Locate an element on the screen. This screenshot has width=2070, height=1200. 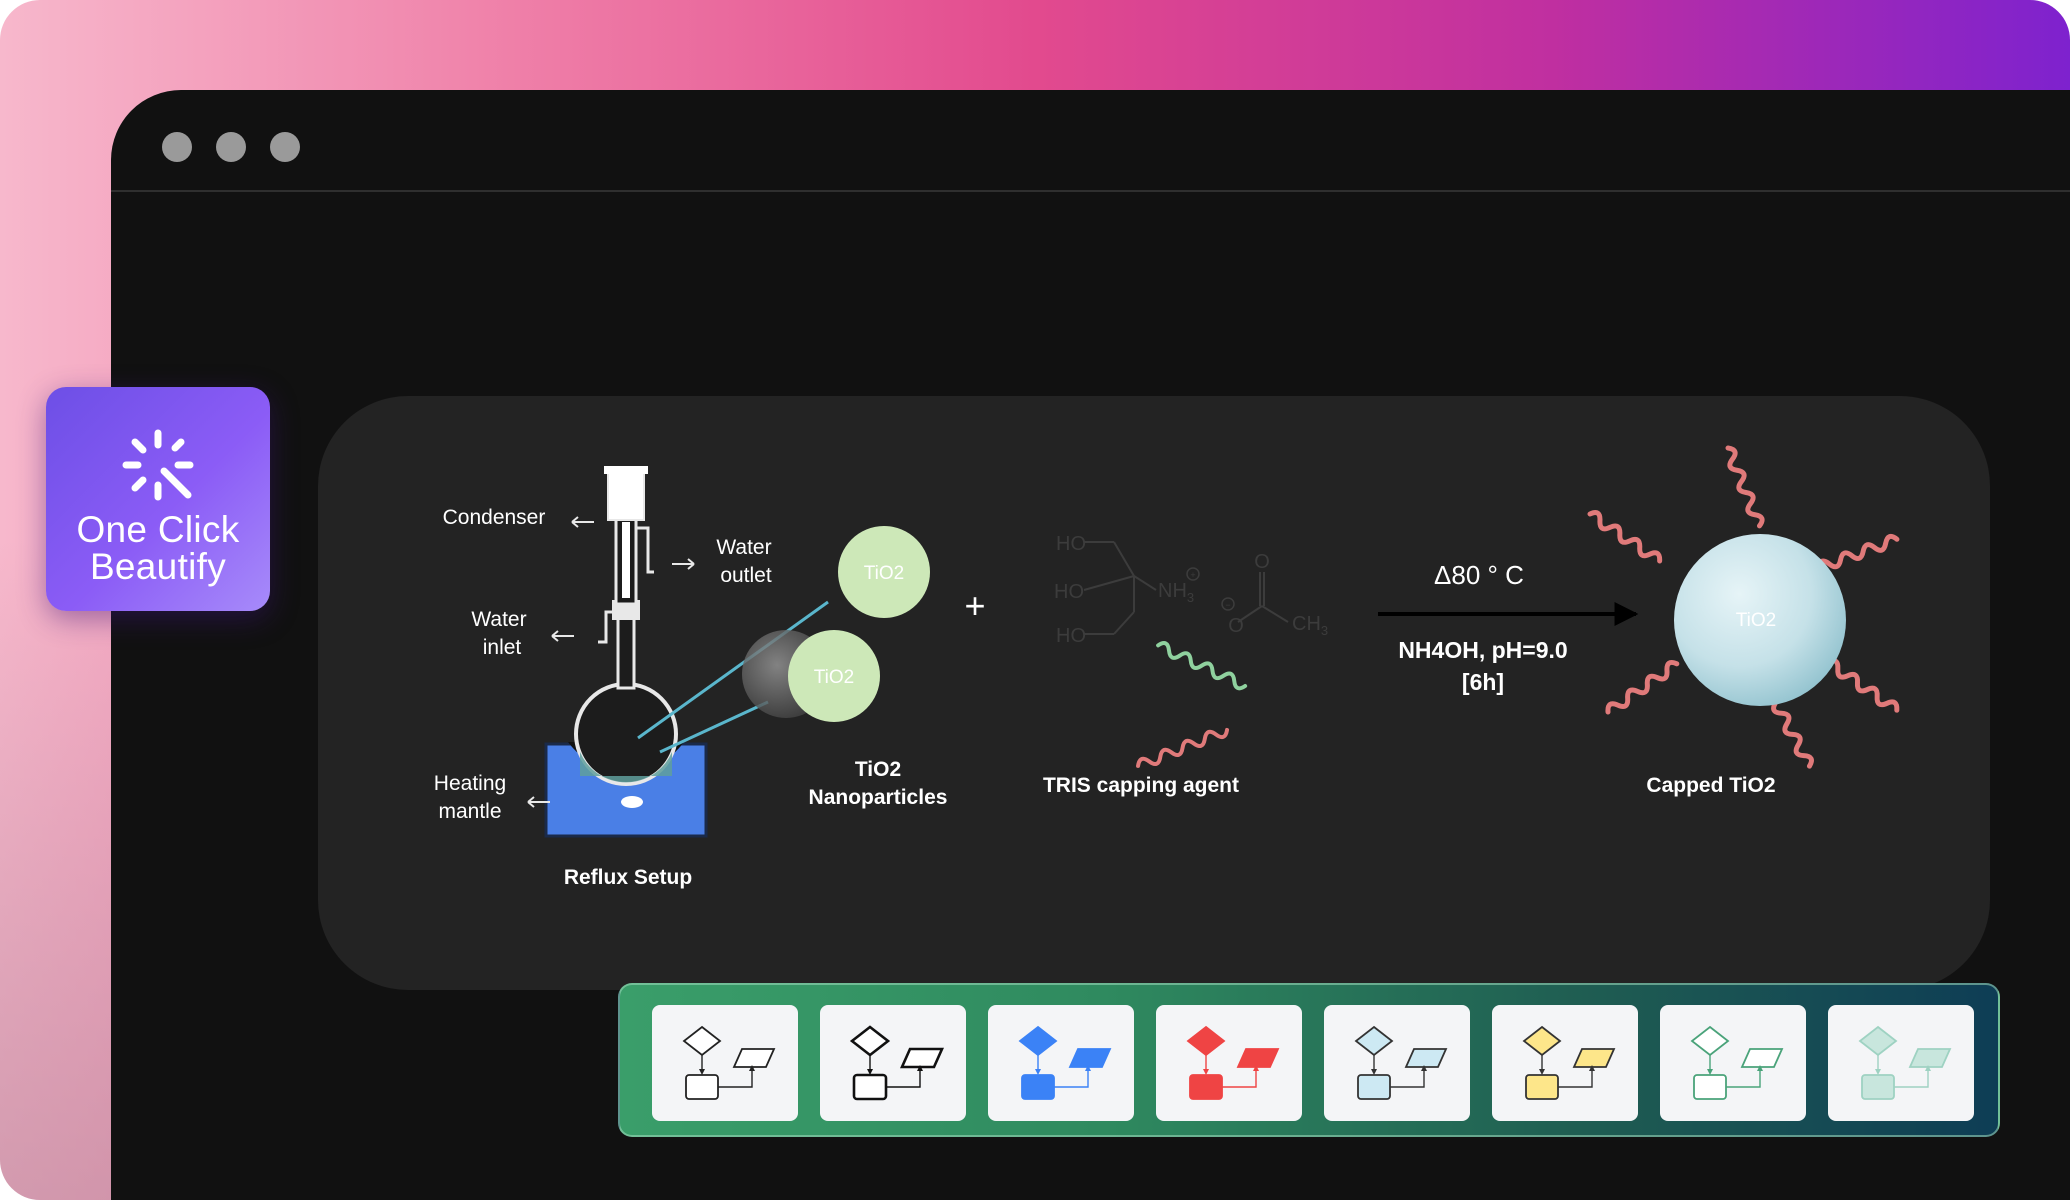
stir-bar is located at coordinates (632, 802).